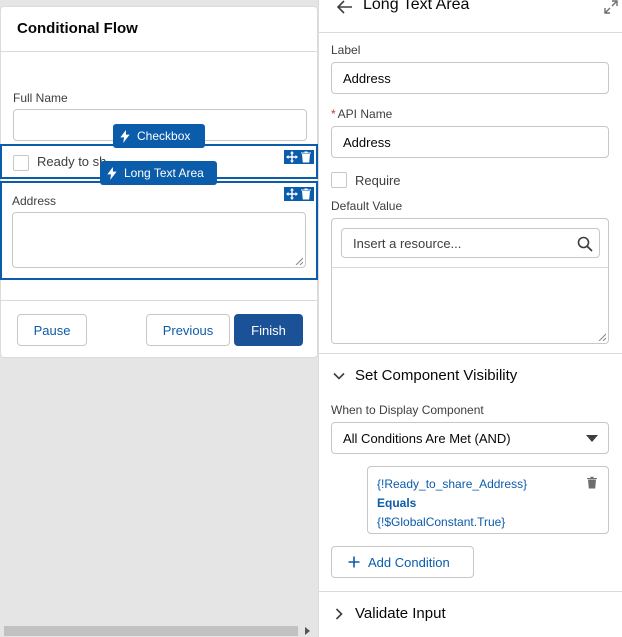  Describe the element at coordinates (592, 482) in the screenshot. I see `delete-condition-icon` at that location.